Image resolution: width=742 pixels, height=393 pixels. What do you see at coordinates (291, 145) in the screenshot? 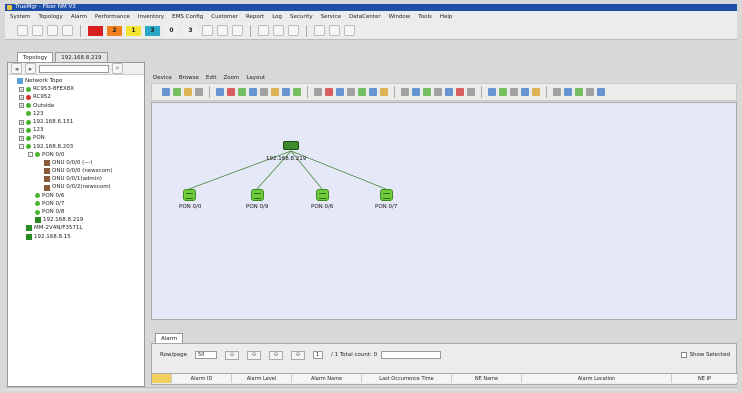
I see `olt-device-icon` at bounding box center [291, 145].